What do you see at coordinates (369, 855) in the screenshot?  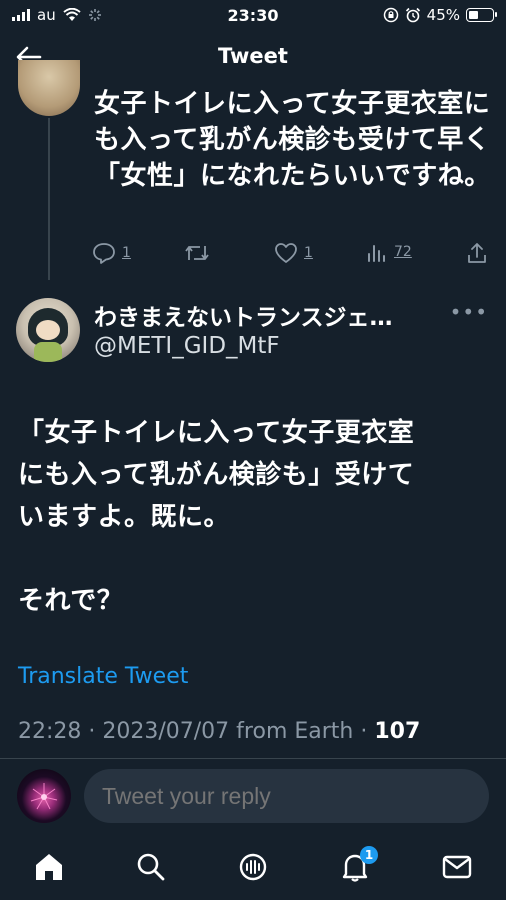 I see `notifications-badge: 1` at bounding box center [369, 855].